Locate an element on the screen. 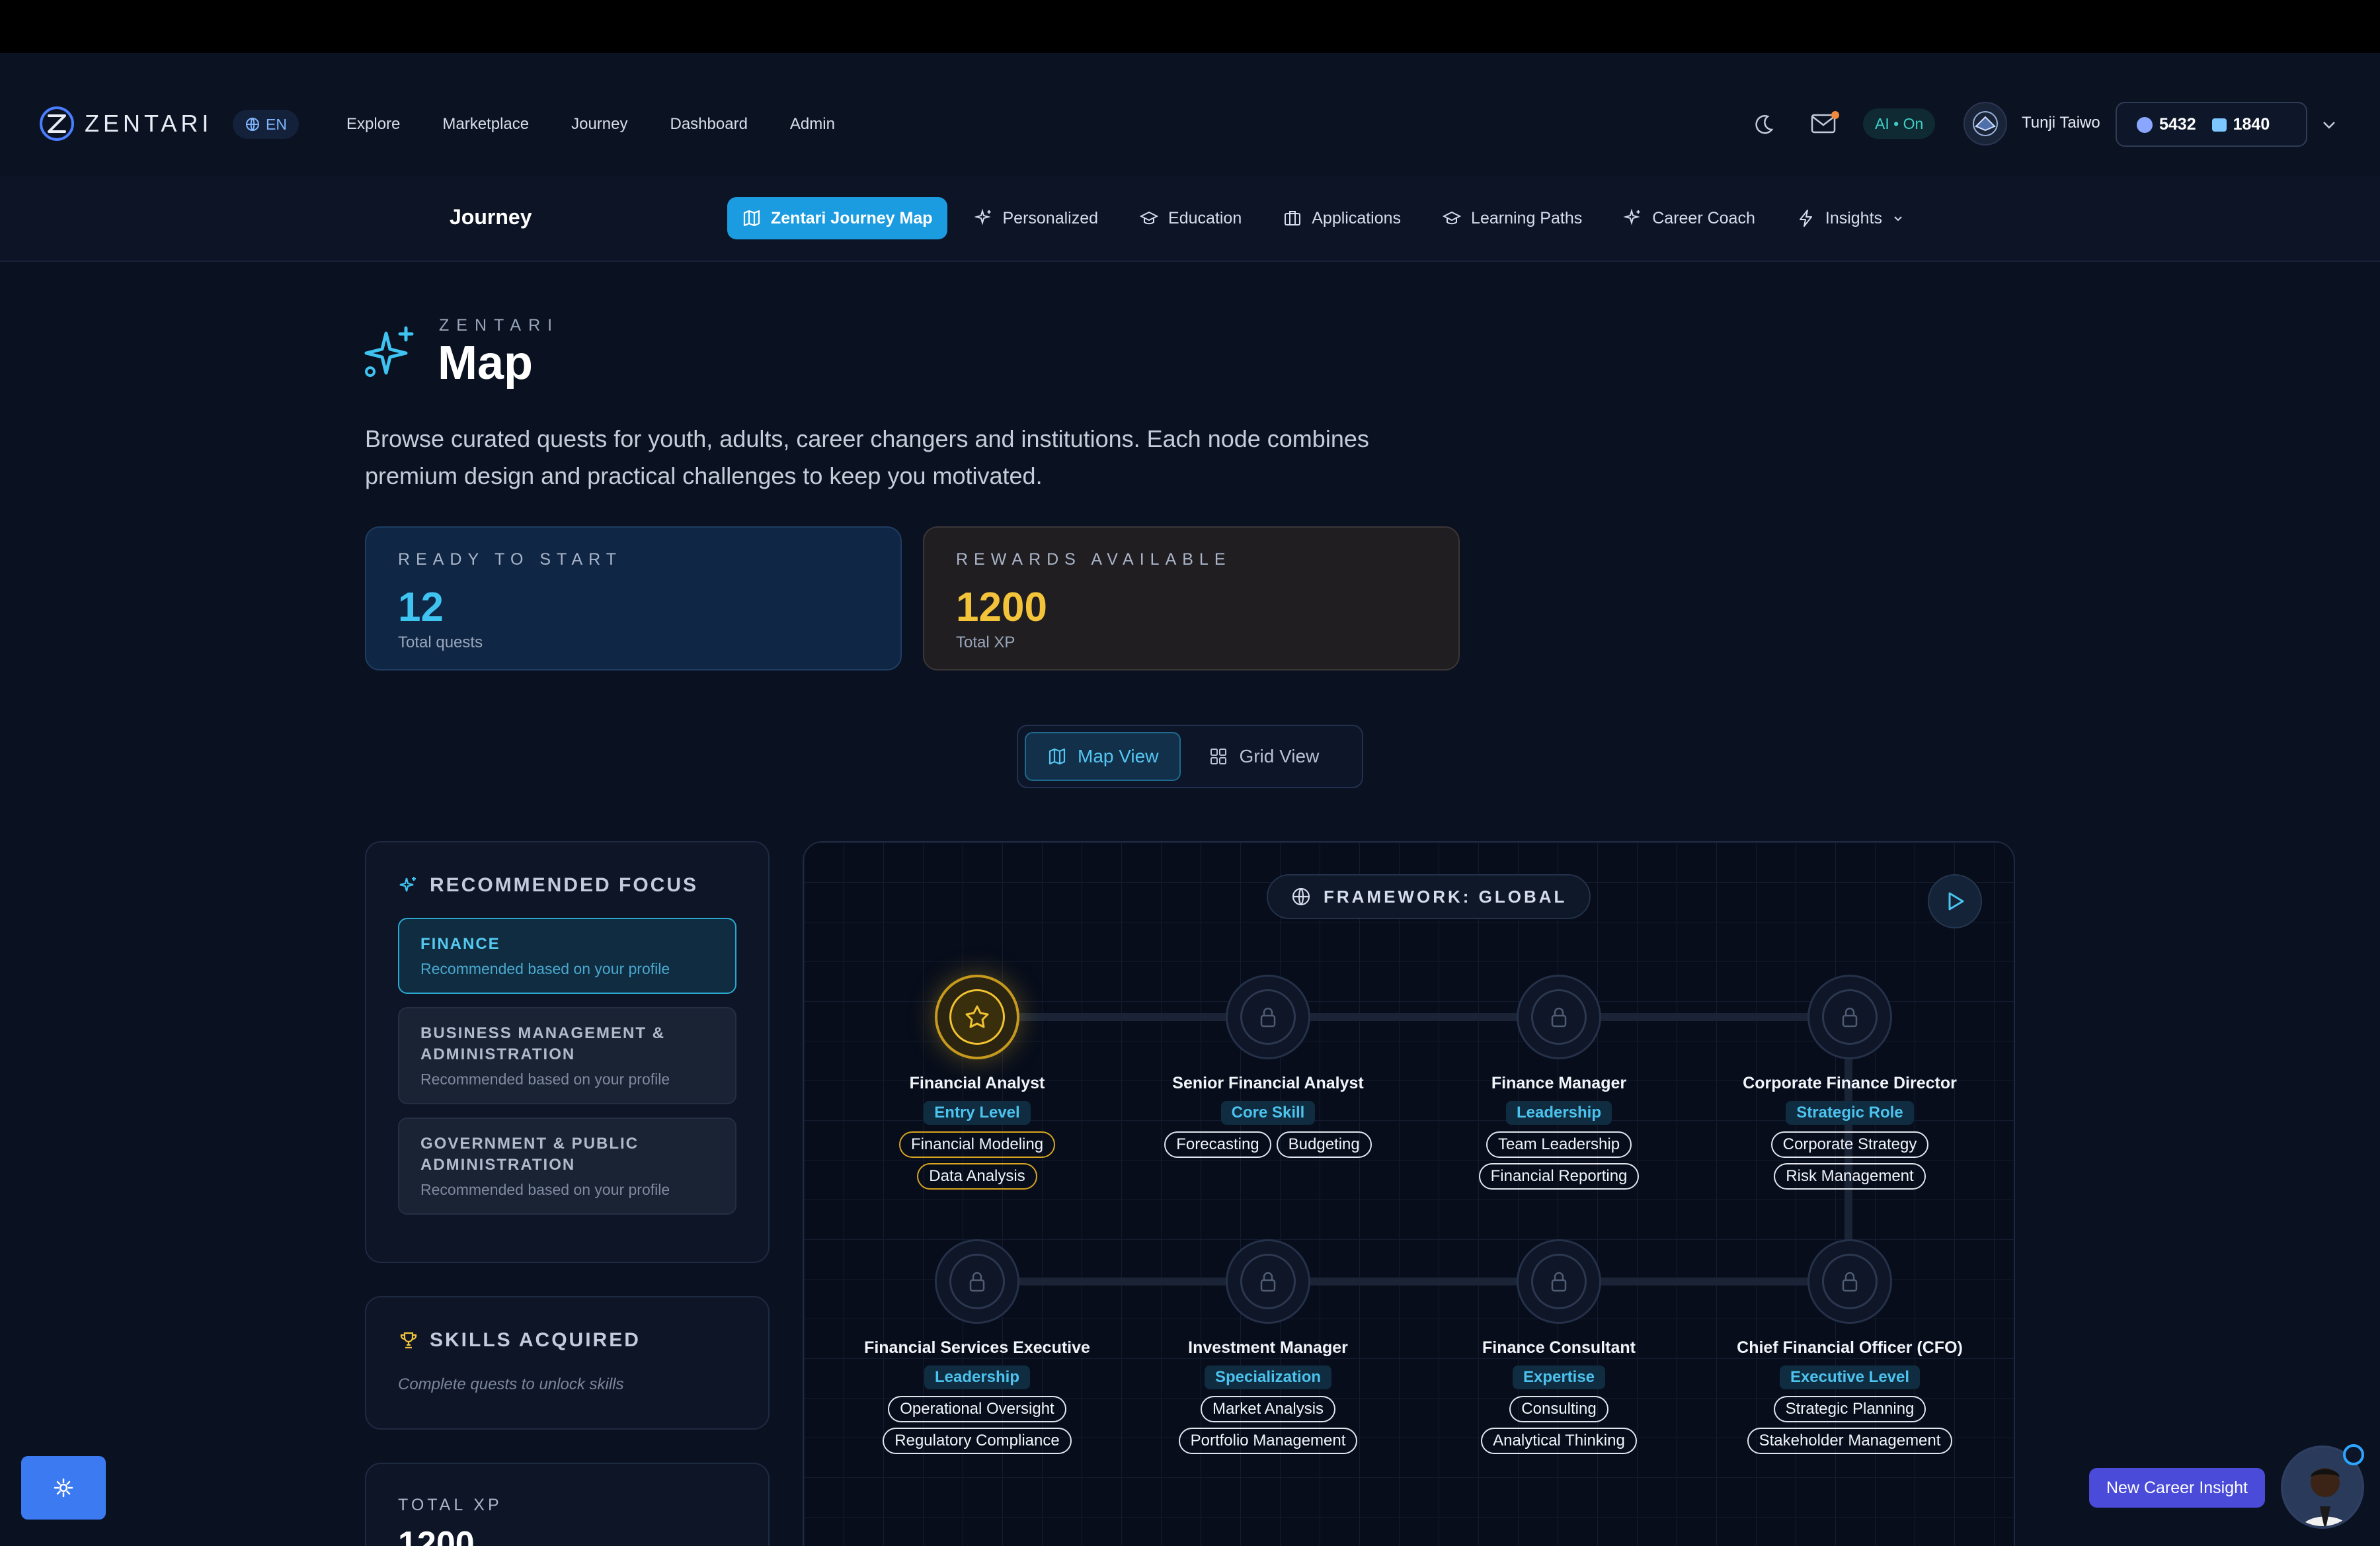 Image resolution: width=2380 pixels, height=1546 pixels. stat-sub: Total XP is located at coordinates (985, 642).